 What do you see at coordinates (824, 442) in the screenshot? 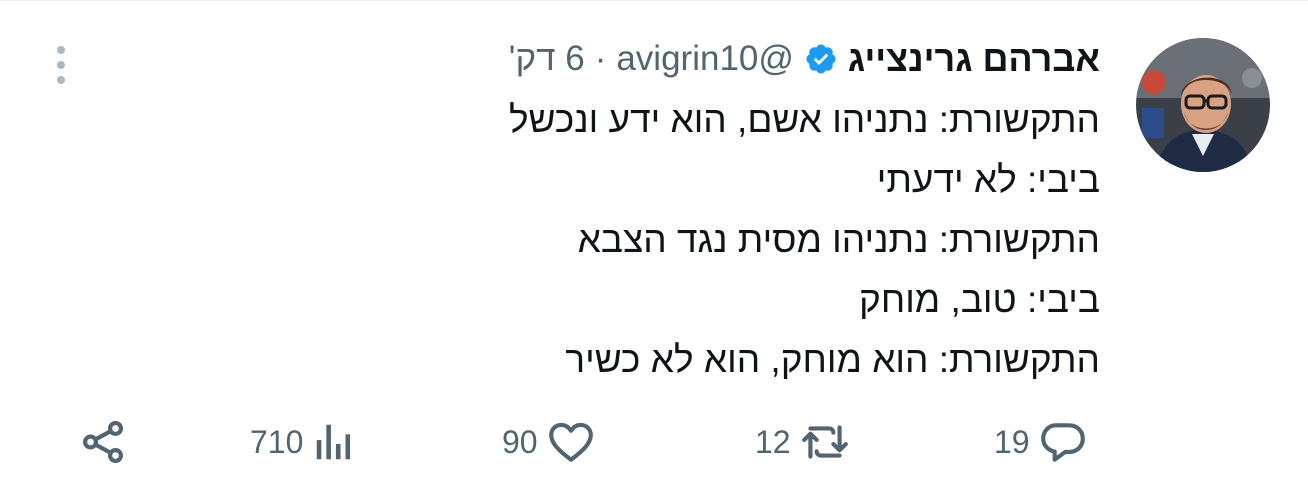
I see `retweet-icon` at bounding box center [824, 442].